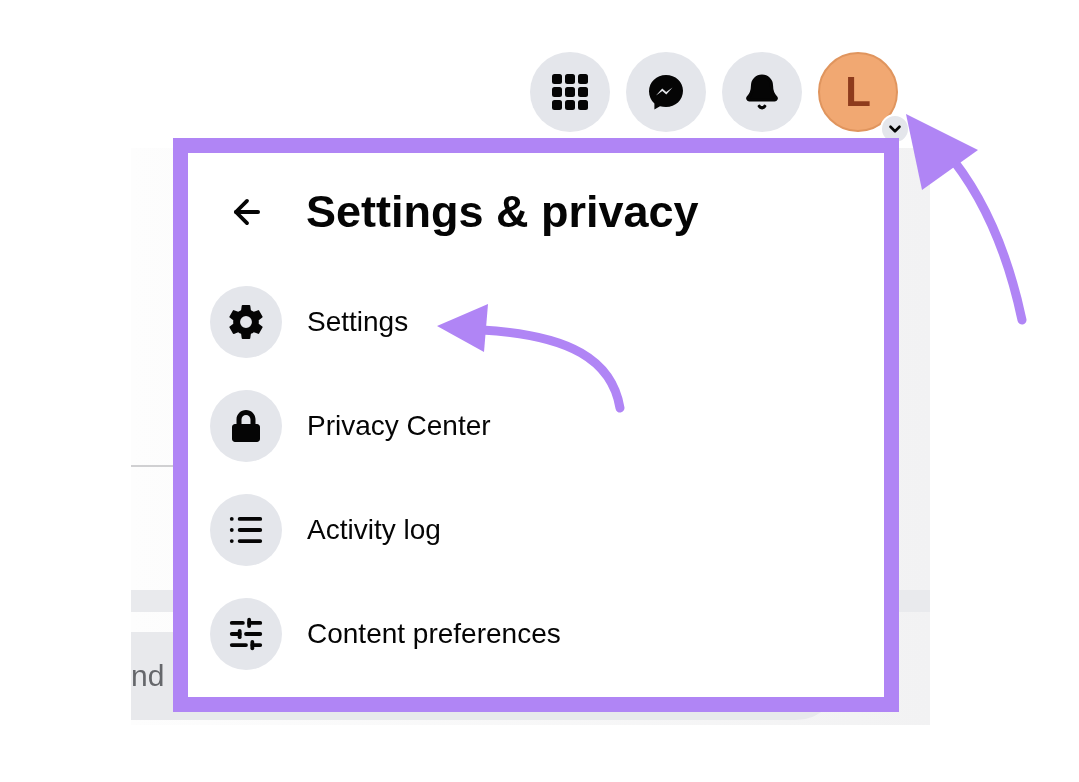  What do you see at coordinates (666, 92) in the screenshot?
I see `chat-bubble-icon` at bounding box center [666, 92].